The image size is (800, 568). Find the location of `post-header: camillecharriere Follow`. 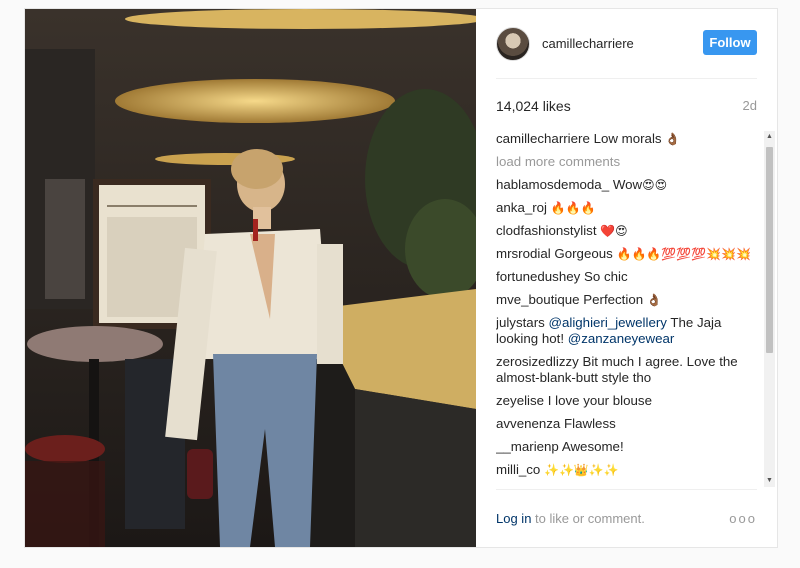

post-header: camillecharriere Follow is located at coordinates (626, 44).